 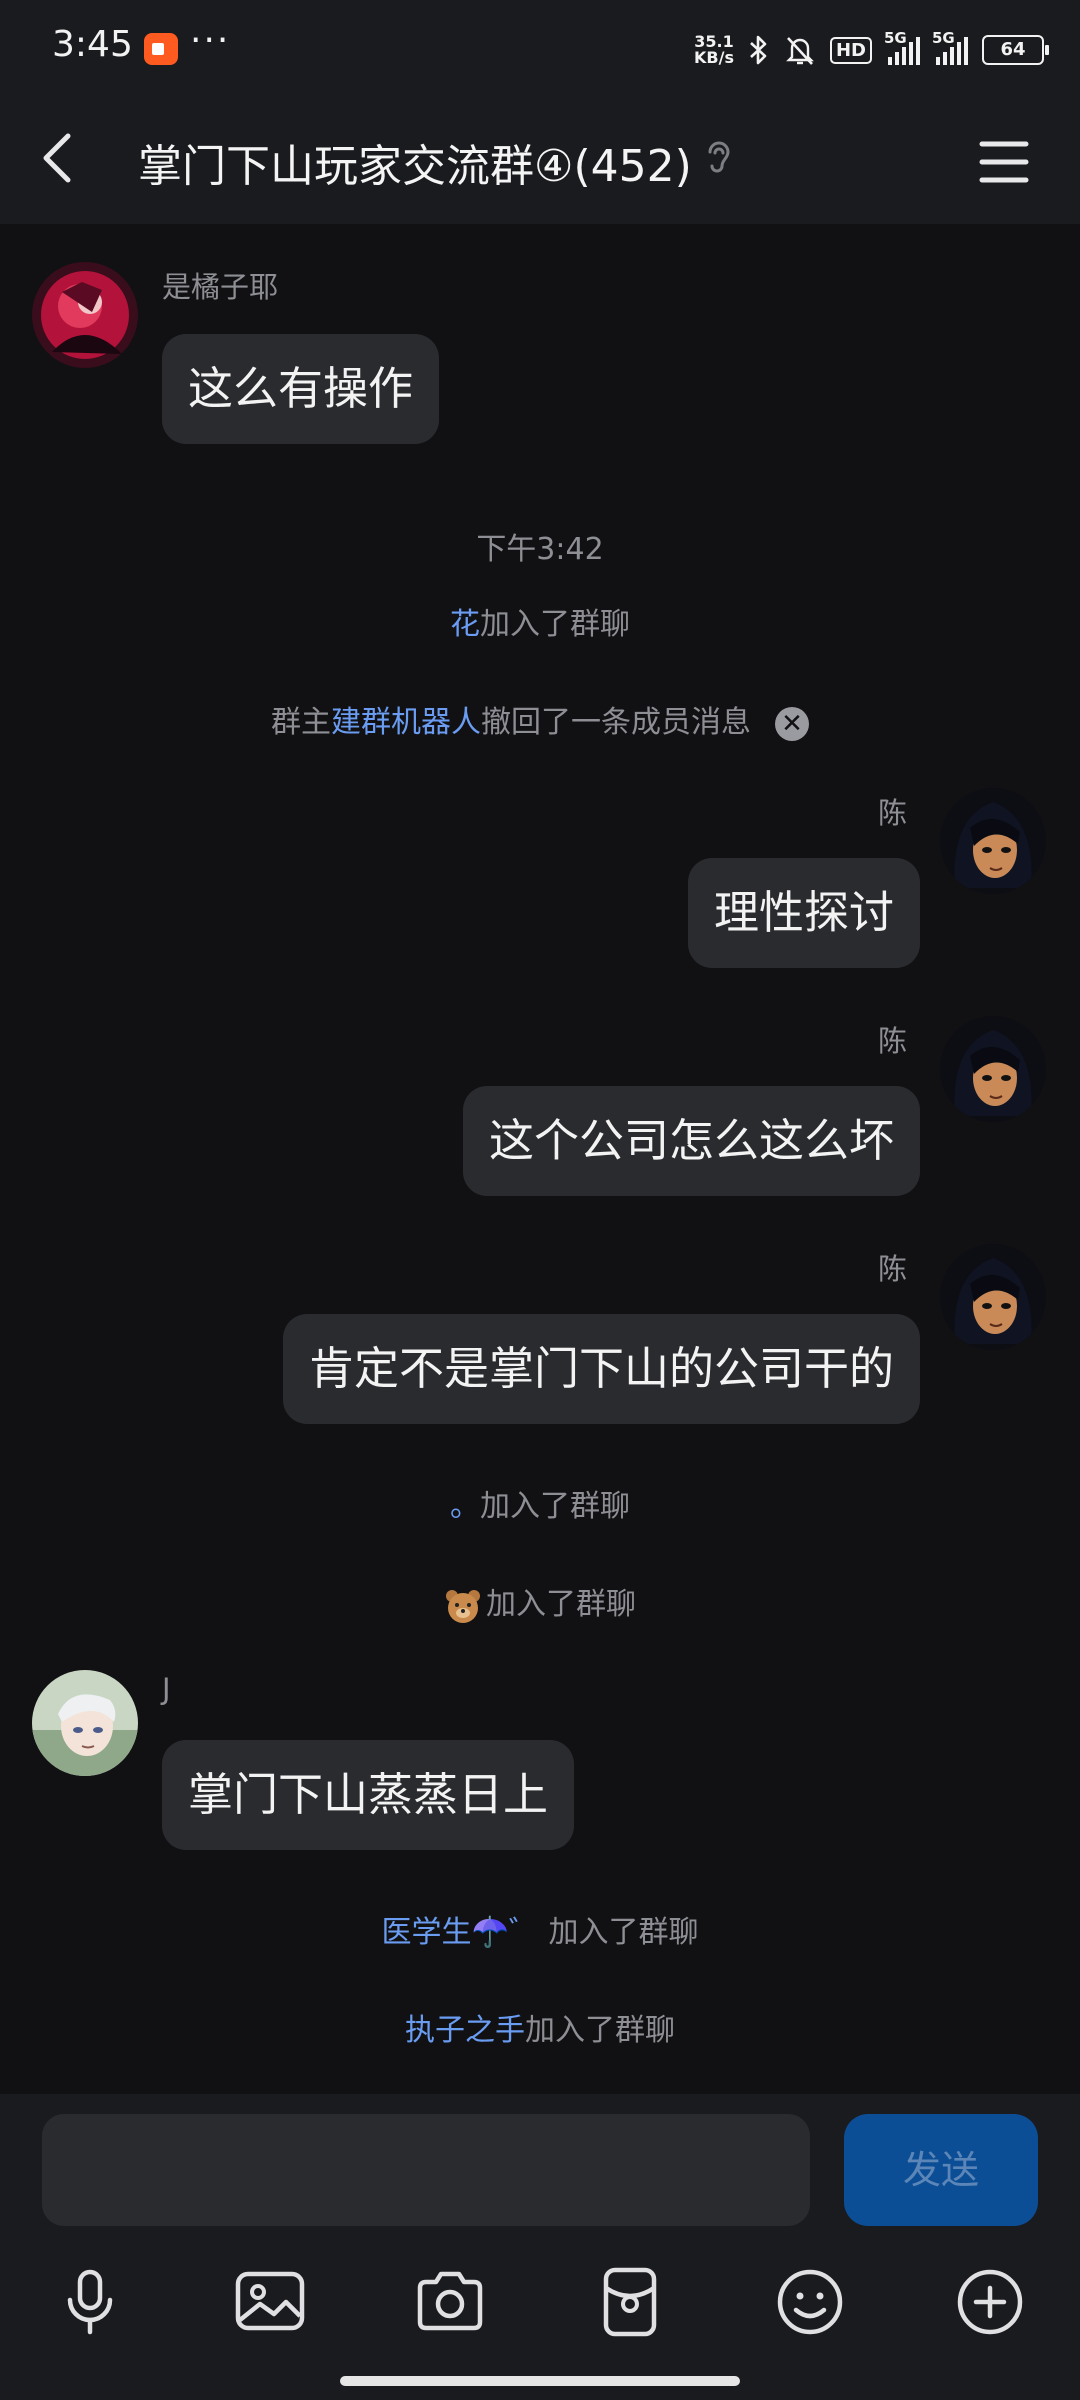 I want to click on battery-icon: 64, so click(x=1015, y=50).